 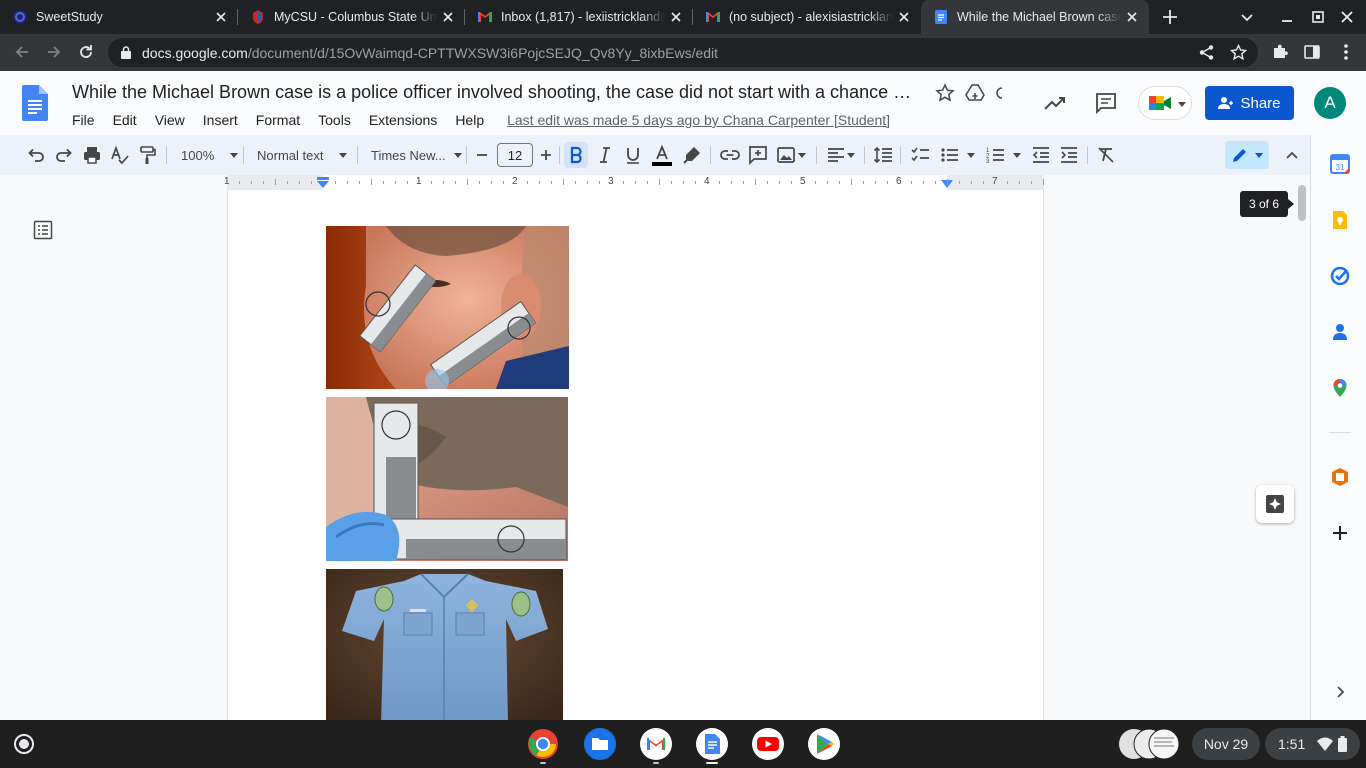 I want to click on zoom-select: 100%, so click(x=210, y=155).